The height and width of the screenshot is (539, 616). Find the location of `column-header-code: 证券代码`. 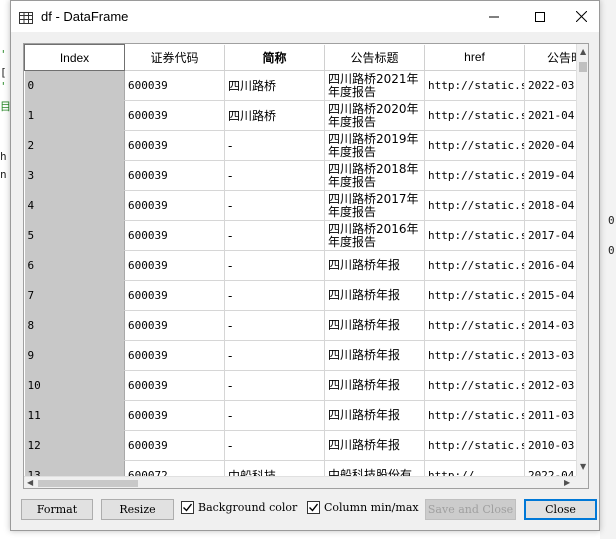

column-header-code: 证券代码 is located at coordinates (174, 57).